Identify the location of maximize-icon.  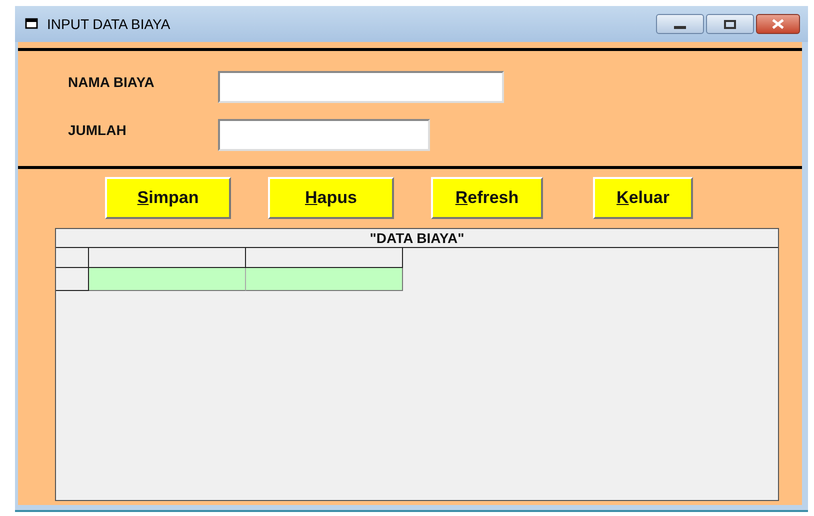
(730, 24).